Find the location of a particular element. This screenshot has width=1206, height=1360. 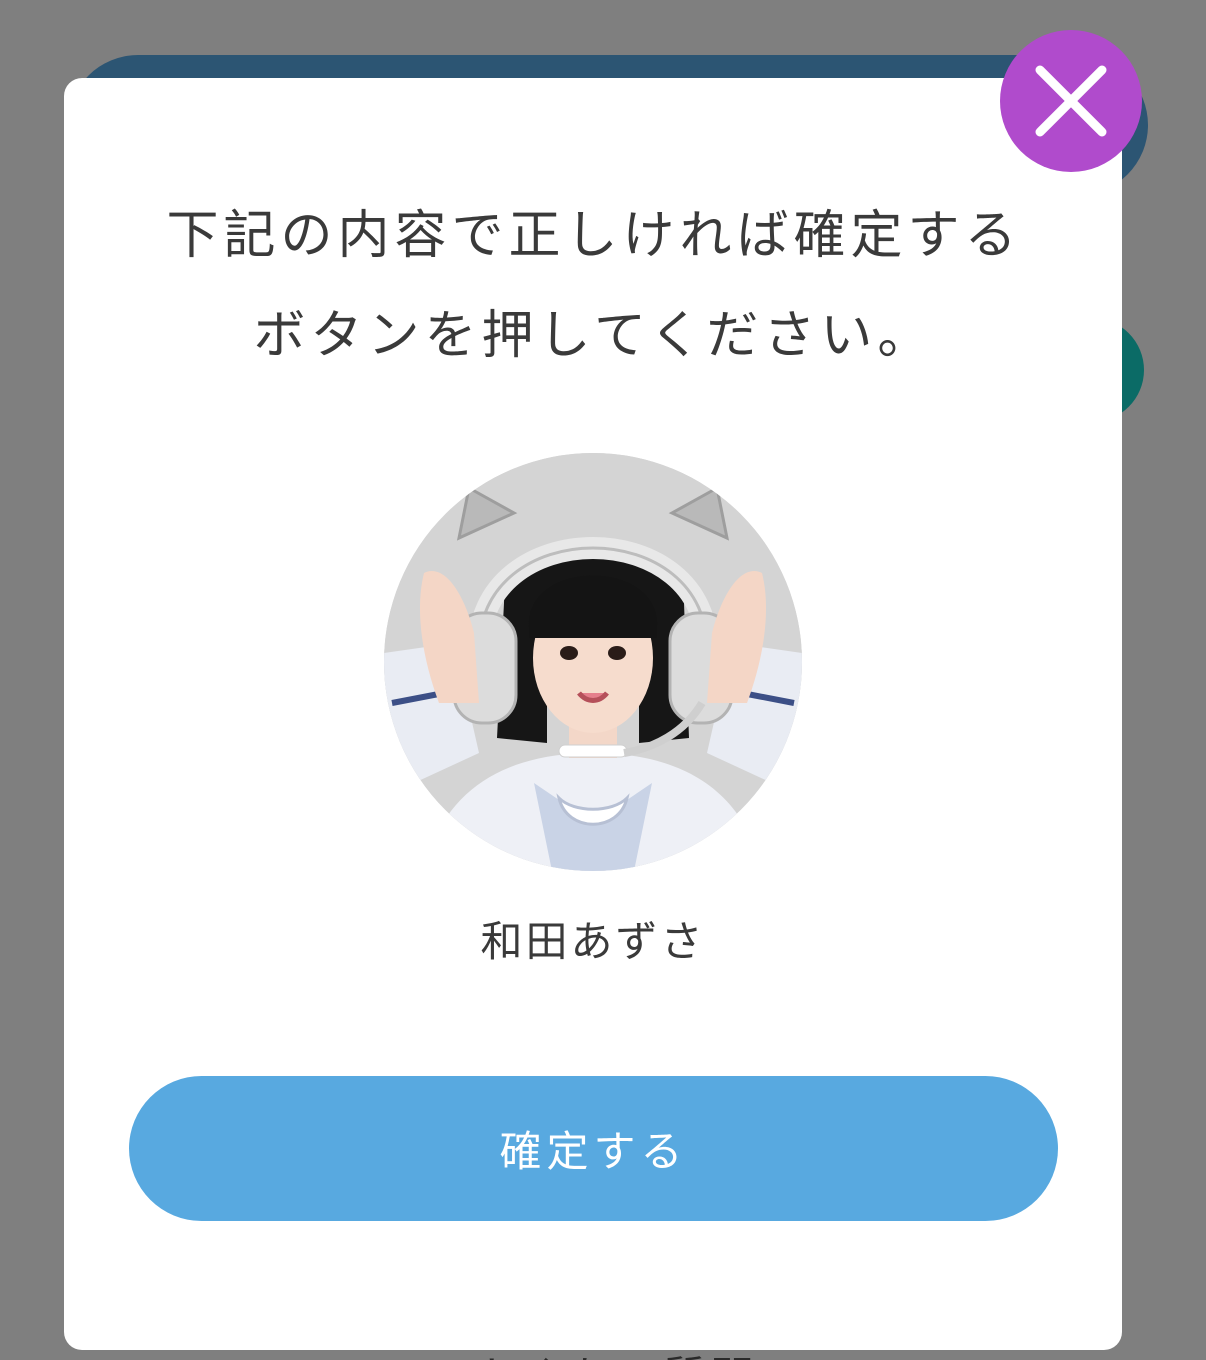

close-icon is located at coordinates (1071, 101).